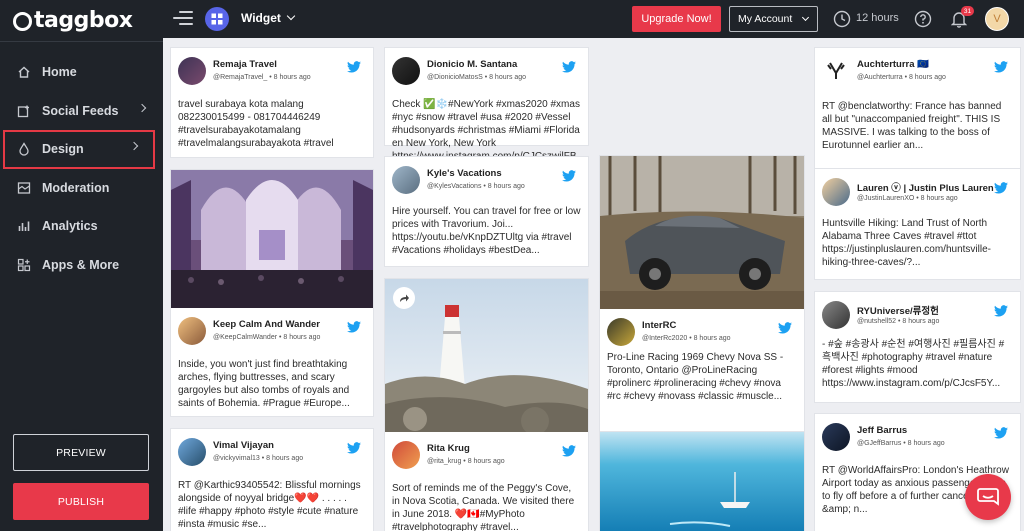 The height and width of the screenshot is (531, 1024). What do you see at coordinates (22, 21) in the screenshot?
I see `logo-mark-icon` at bounding box center [22, 21].